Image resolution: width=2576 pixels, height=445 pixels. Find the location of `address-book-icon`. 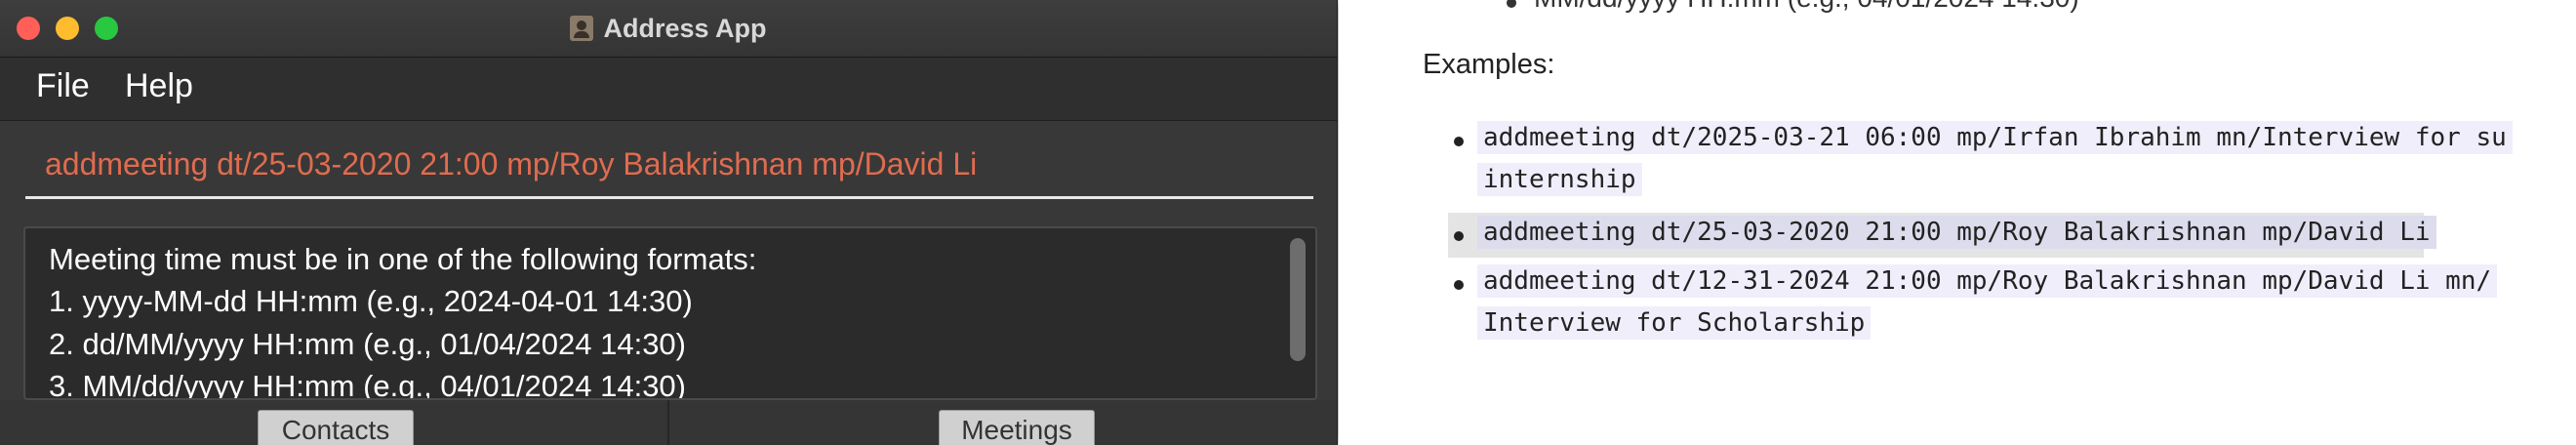

address-book-icon is located at coordinates (582, 28).